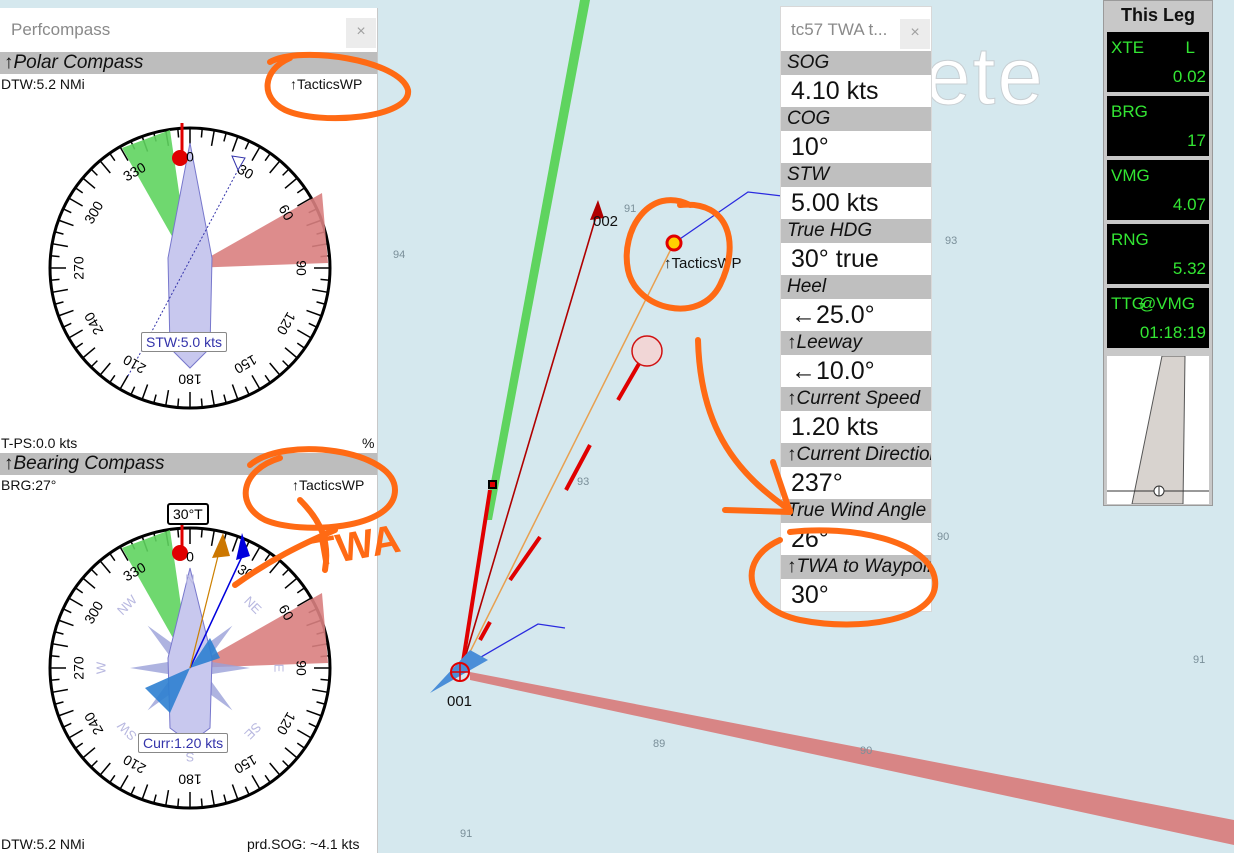 The height and width of the screenshot is (853, 1234). Describe the element at coordinates (184, 342) in the screenshot. I see `stw-label: STW:5.0 kts` at that location.